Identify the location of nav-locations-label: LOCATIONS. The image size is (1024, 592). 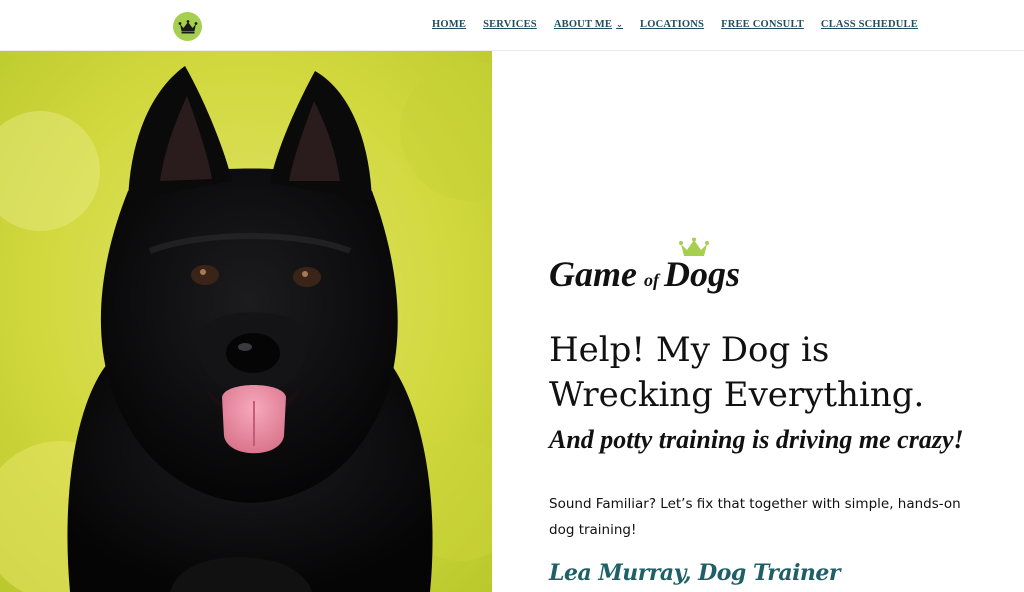
(672, 24).